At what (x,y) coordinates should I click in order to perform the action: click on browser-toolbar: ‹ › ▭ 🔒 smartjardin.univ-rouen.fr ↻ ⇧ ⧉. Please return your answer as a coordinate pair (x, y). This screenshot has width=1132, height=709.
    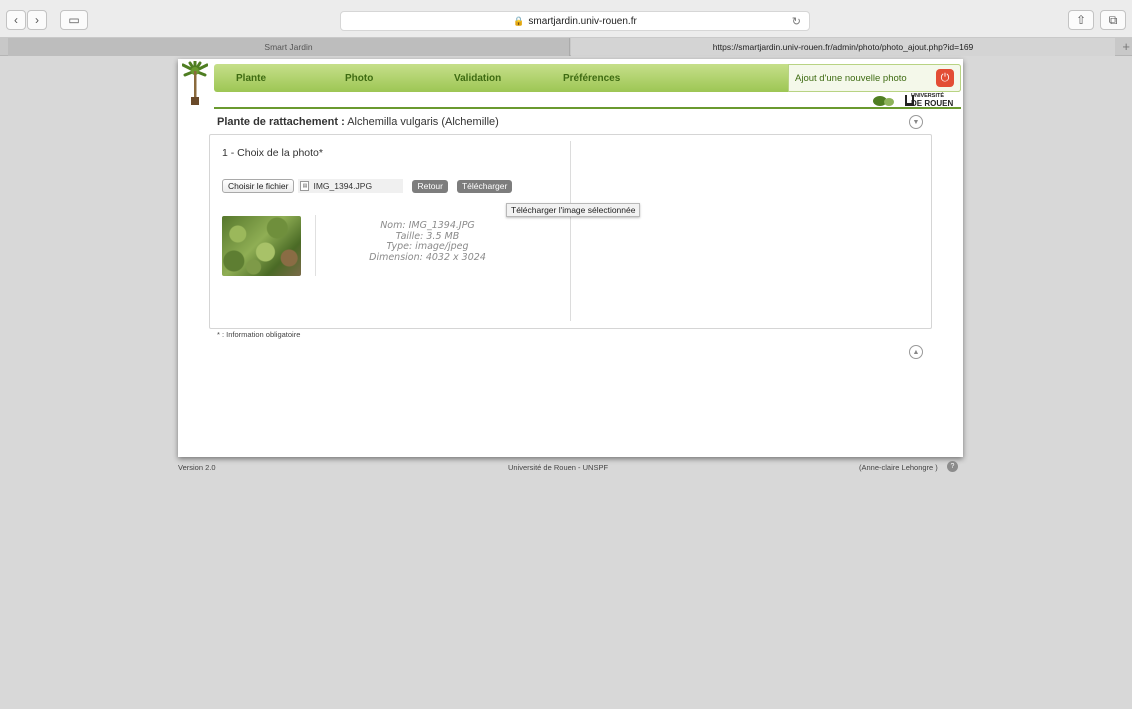
    Looking at the image, I should click on (566, 19).